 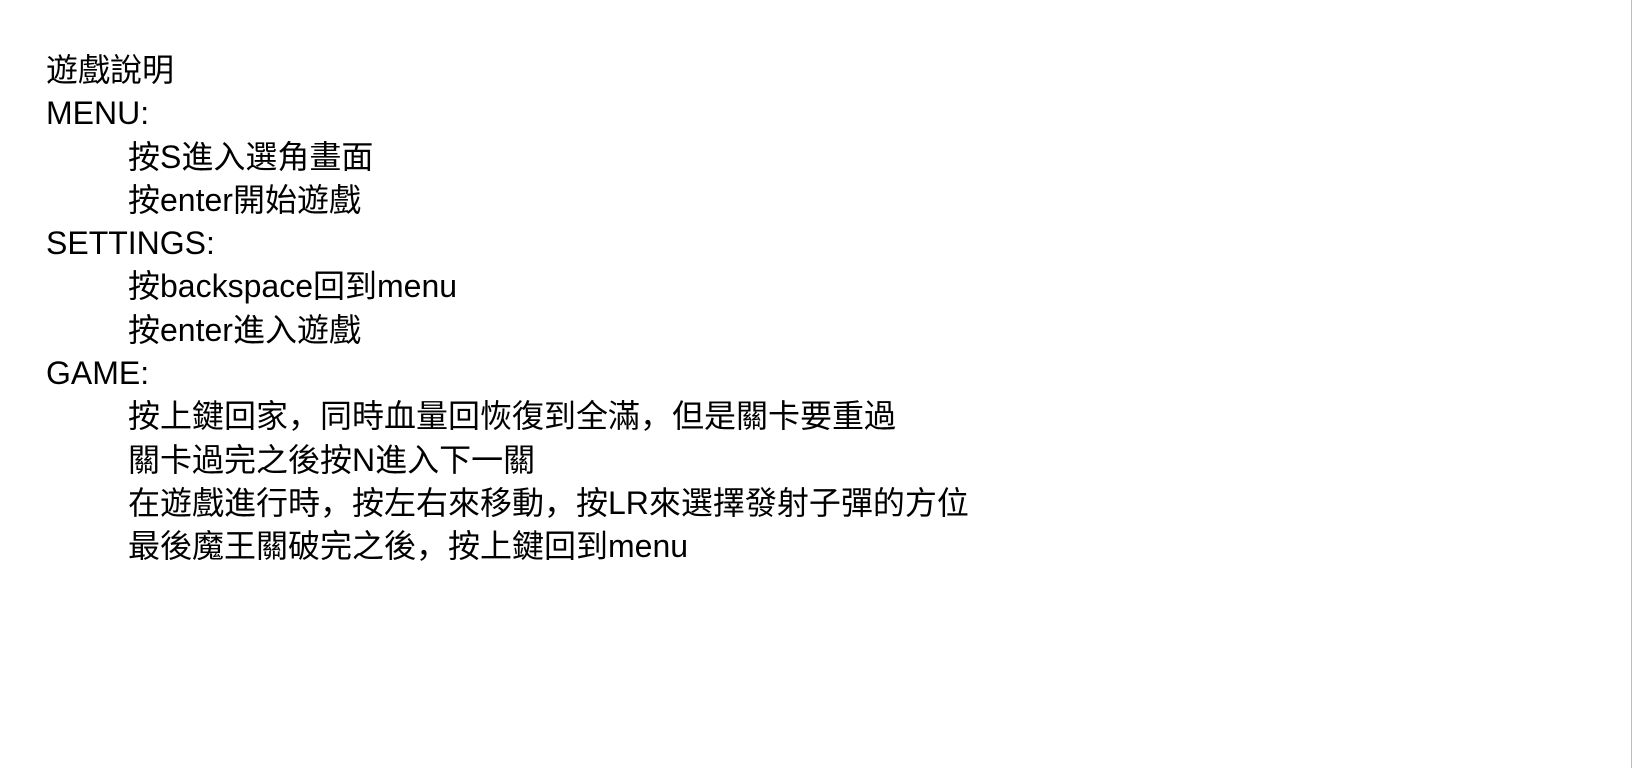 I want to click on section-heading-settings: SETTINGS:, so click(x=130, y=243).